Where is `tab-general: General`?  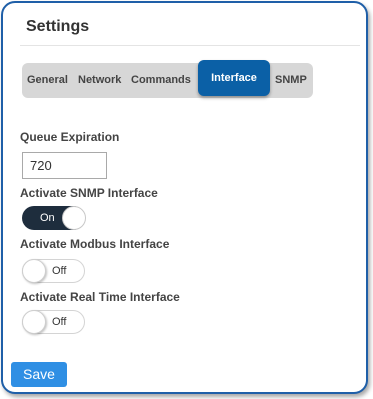
tab-general: General is located at coordinates (47, 80).